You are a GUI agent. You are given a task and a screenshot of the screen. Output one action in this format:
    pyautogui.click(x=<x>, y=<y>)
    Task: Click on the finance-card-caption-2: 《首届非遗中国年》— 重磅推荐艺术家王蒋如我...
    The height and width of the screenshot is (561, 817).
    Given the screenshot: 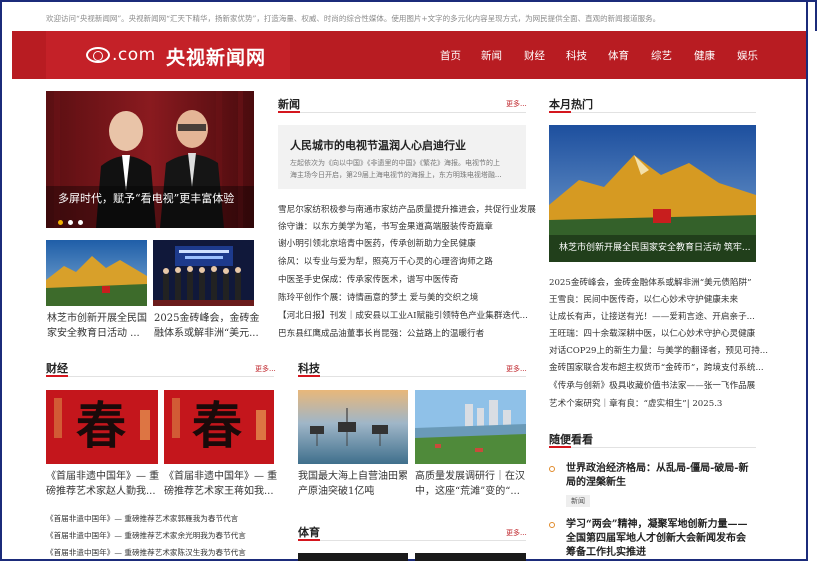 What is the action you would take?
    pyautogui.click(x=220, y=484)
    